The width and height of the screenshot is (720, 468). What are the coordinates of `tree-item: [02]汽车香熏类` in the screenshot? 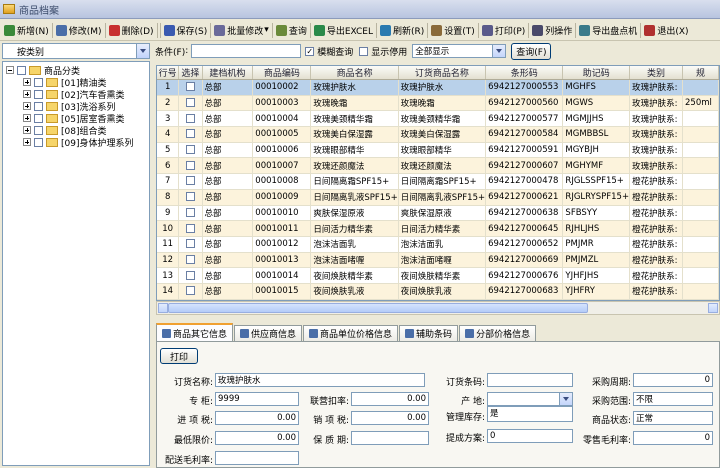 It's located at (76, 94).